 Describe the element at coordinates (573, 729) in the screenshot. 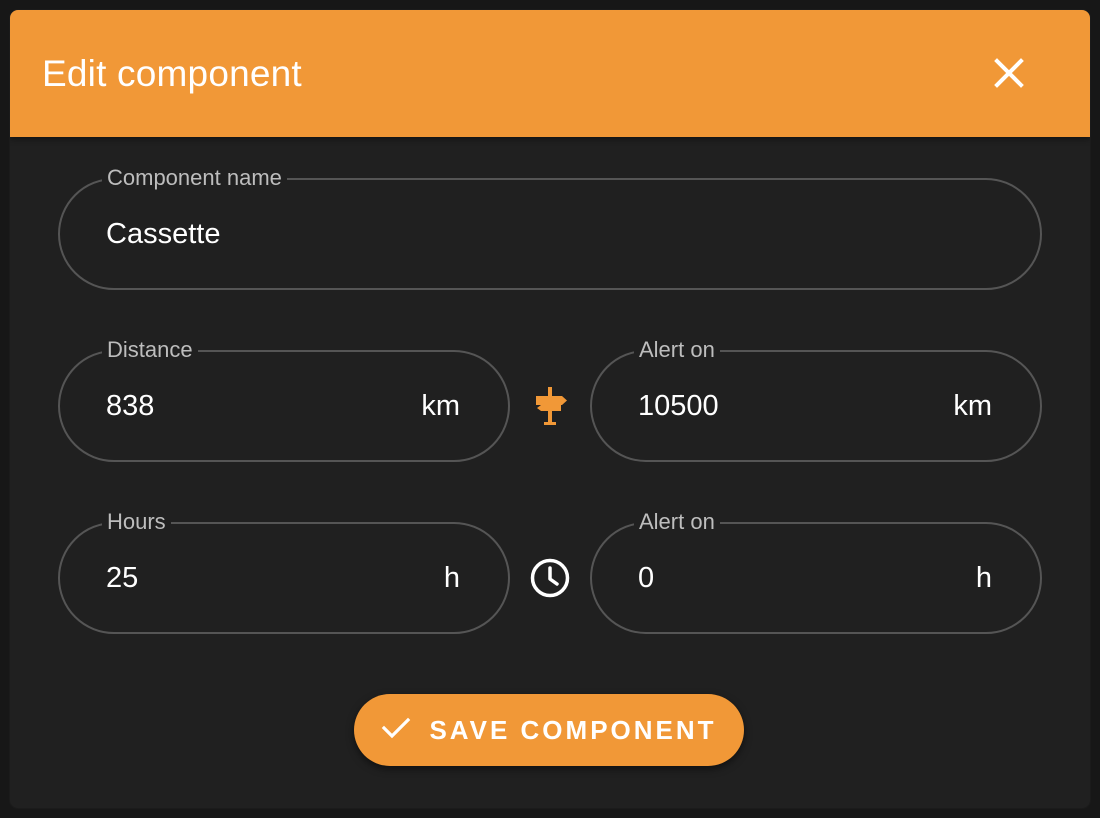

I see `save-component-label: SAVE COMPONENT` at that location.